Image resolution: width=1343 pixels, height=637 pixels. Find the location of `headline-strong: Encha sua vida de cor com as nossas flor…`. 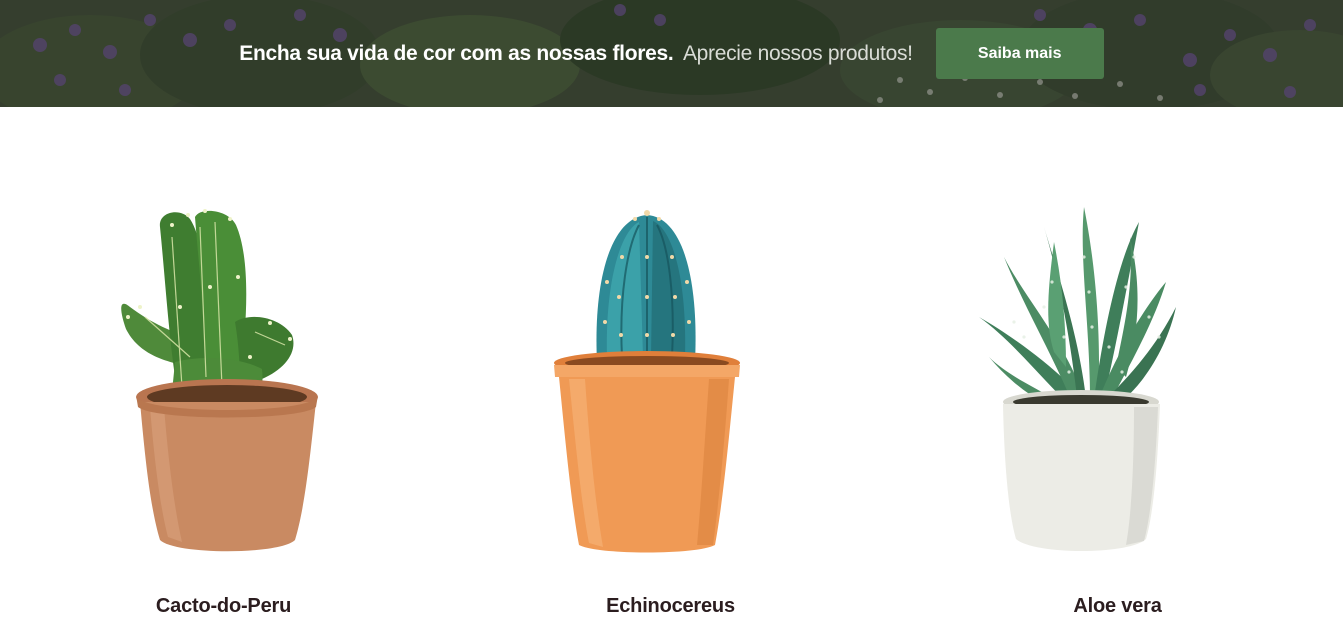

headline-strong: Encha sua vida de cor com as nossas flor… is located at coordinates (456, 53).